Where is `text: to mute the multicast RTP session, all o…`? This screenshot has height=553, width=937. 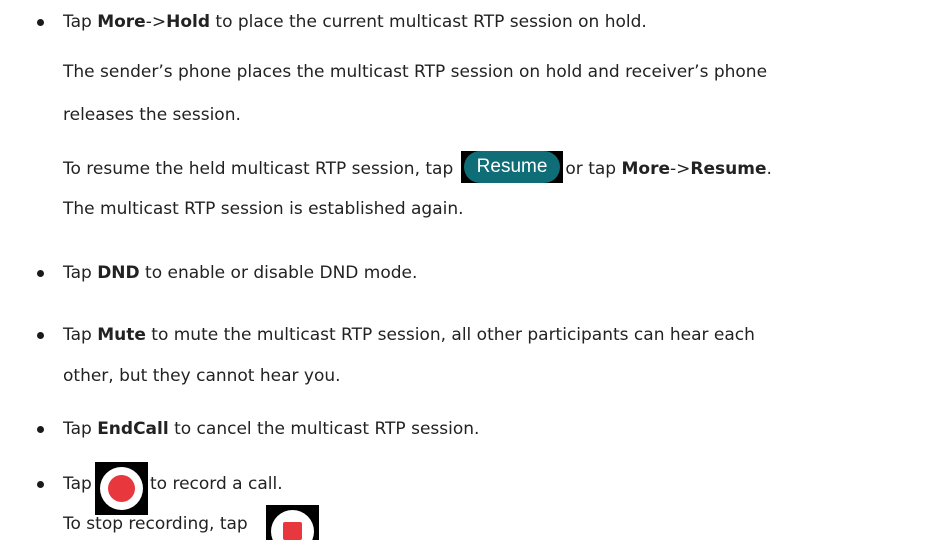 text: to mute the multicast RTP session, all o… is located at coordinates (450, 335).